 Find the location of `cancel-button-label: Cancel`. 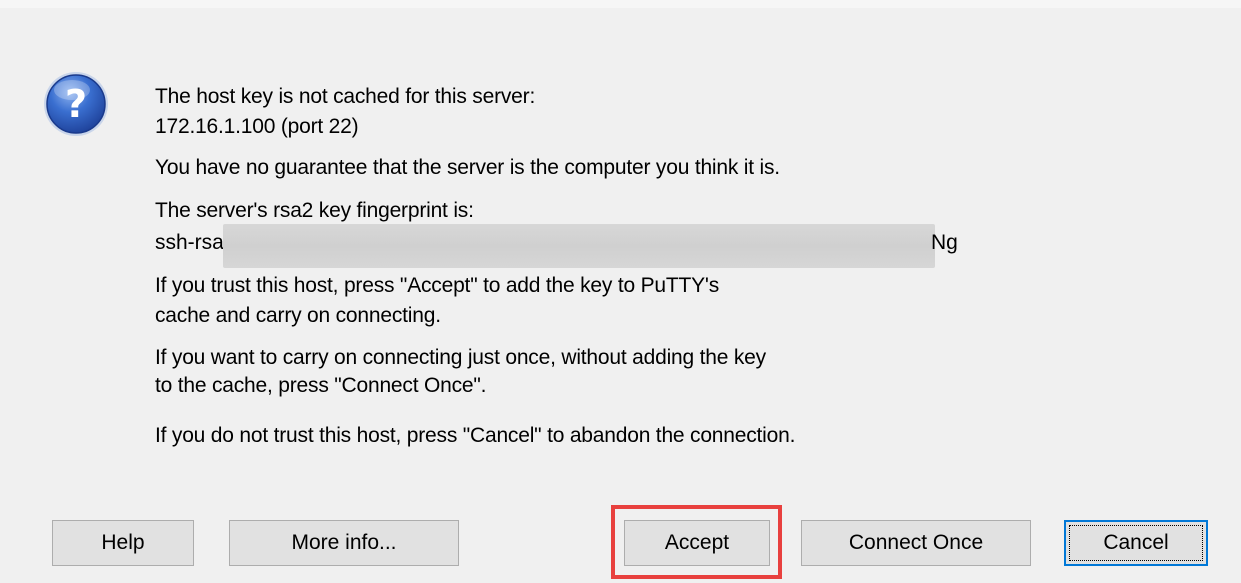

cancel-button-label: Cancel is located at coordinates (1136, 542).